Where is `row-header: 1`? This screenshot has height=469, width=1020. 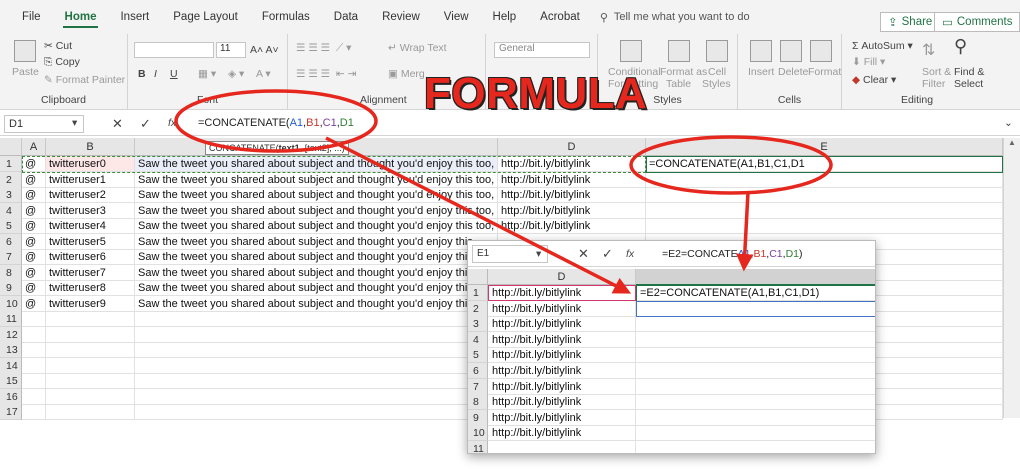 row-header: 1 is located at coordinates (11, 164).